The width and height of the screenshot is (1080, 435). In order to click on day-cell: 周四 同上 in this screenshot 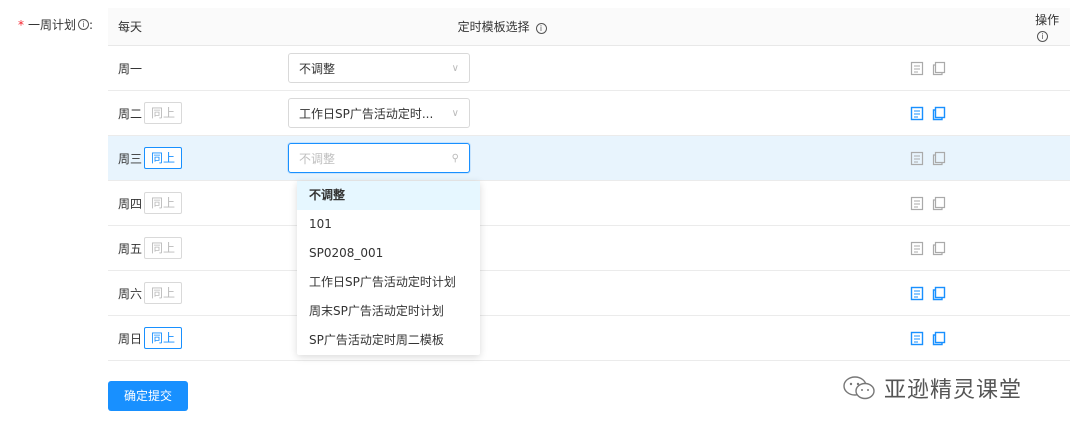, I will do `click(198, 203)`.